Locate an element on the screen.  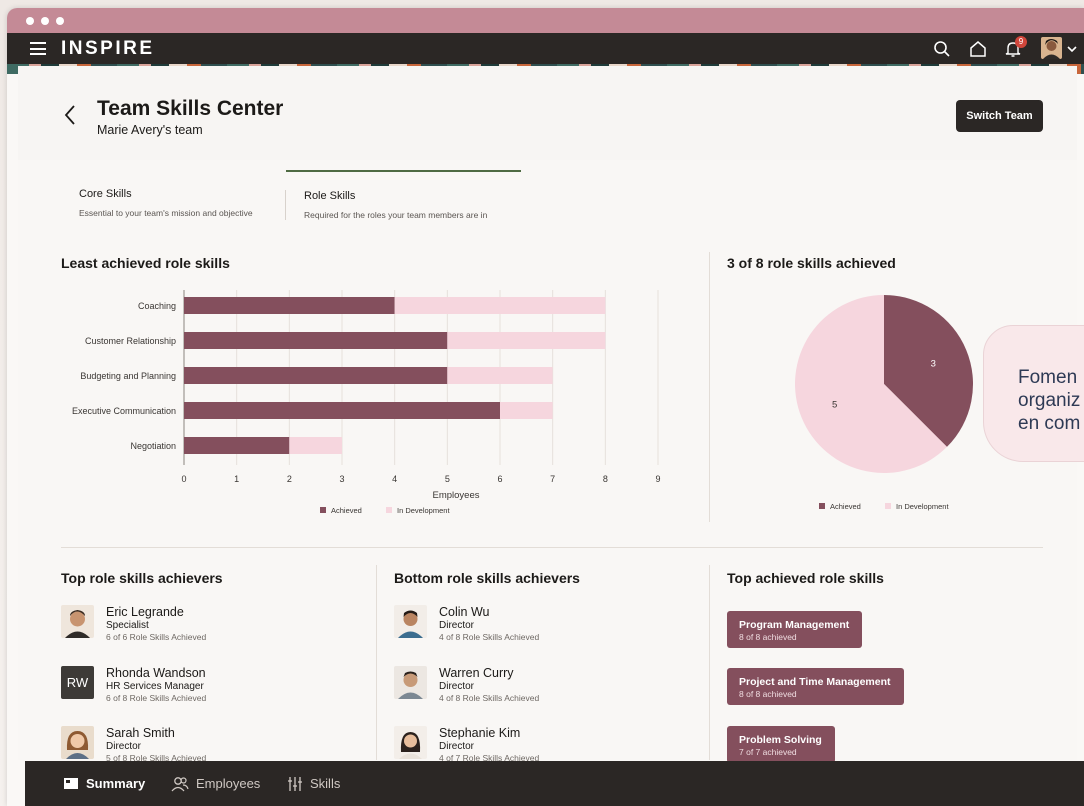
home-icon is located at coordinates (978, 49).